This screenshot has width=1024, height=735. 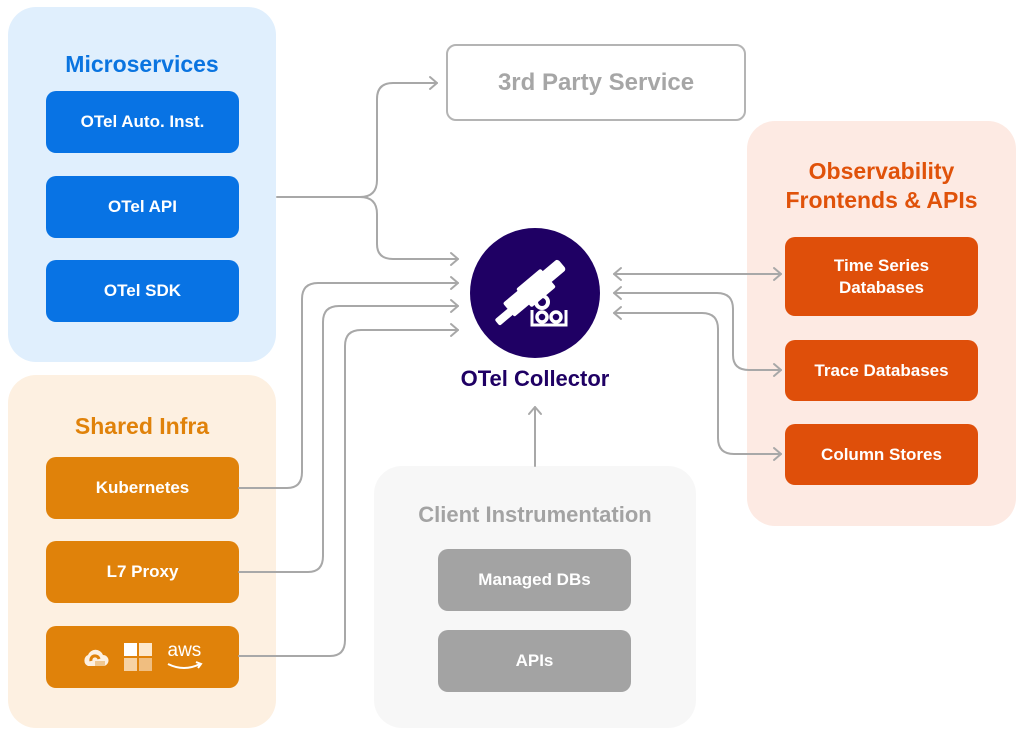 What do you see at coordinates (697, 331) in the screenshot?
I see `connector-collector-to-trace` at bounding box center [697, 331].